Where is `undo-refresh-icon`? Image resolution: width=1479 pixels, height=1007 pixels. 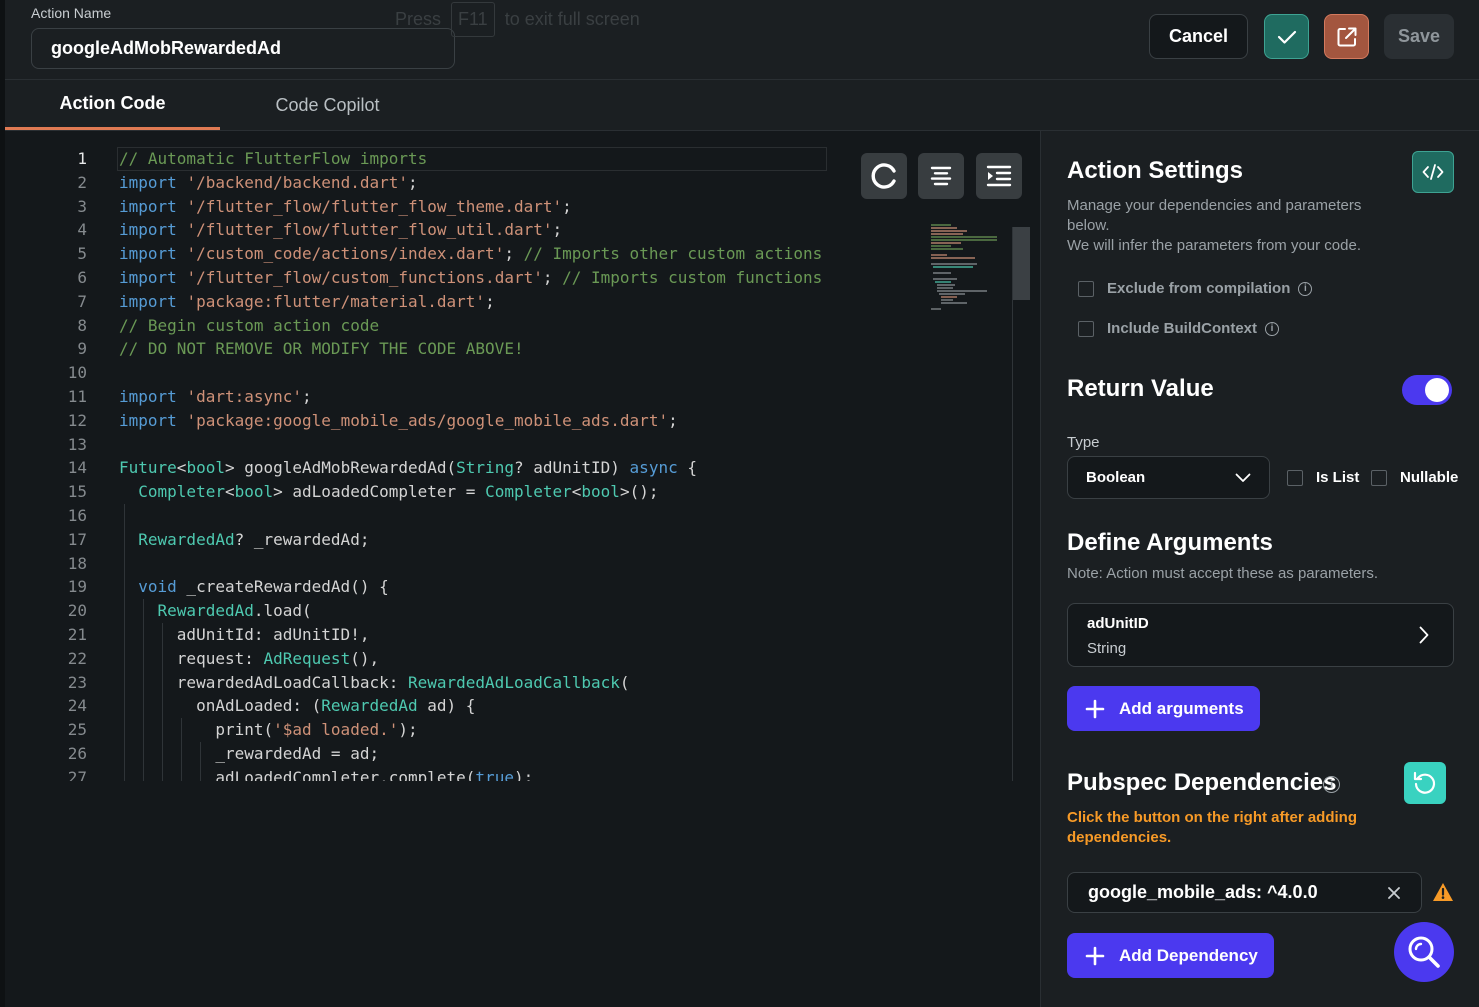 undo-refresh-icon is located at coordinates (1424, 782).